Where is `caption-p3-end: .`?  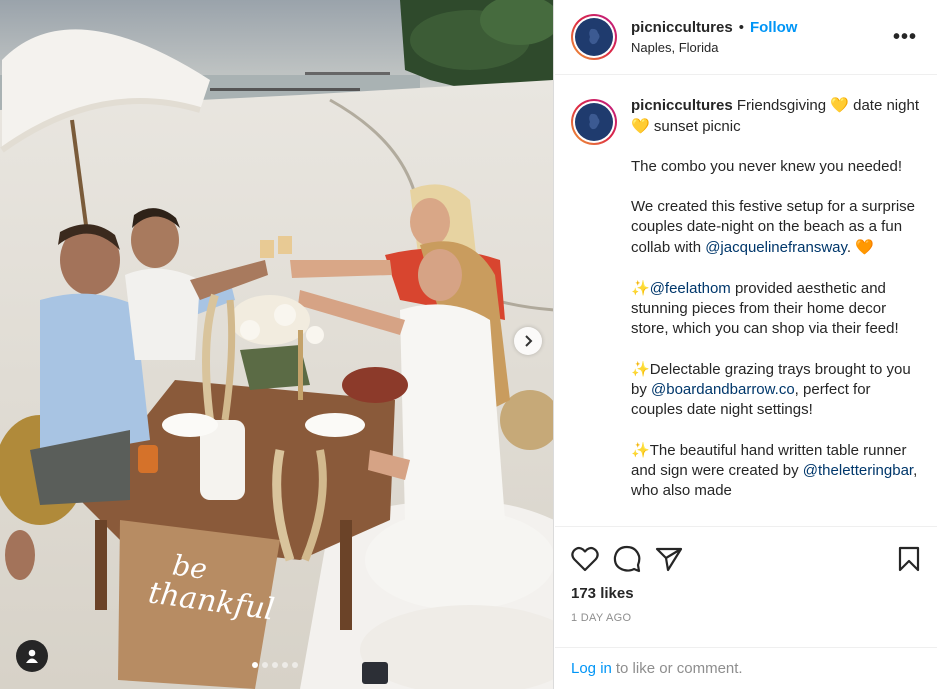 caption-p3-end: . is located at coordinates (851, 247).